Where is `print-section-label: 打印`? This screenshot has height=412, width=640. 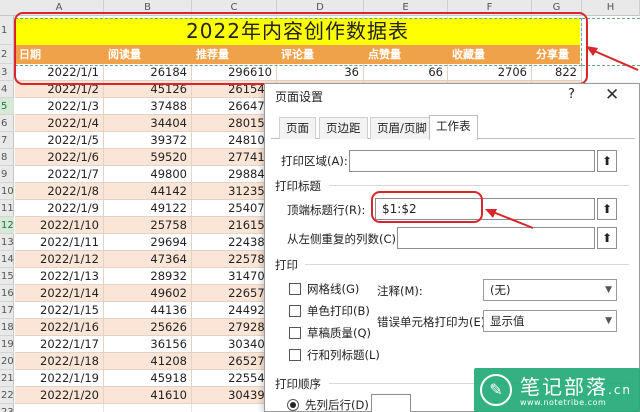
print-section-label: 打印 is located at coordinates (286, 265).